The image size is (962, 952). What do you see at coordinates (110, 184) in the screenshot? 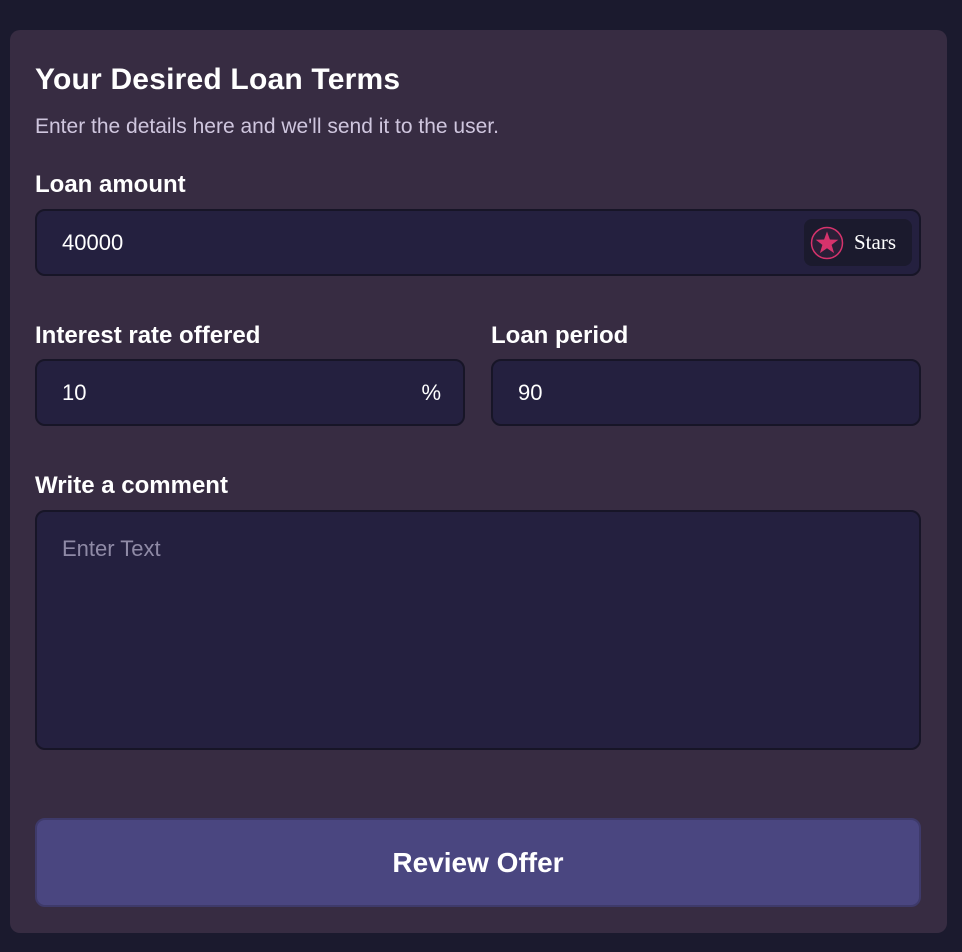
I see `loan-amount-label: Loan amount` at bounding box center [110, 184].